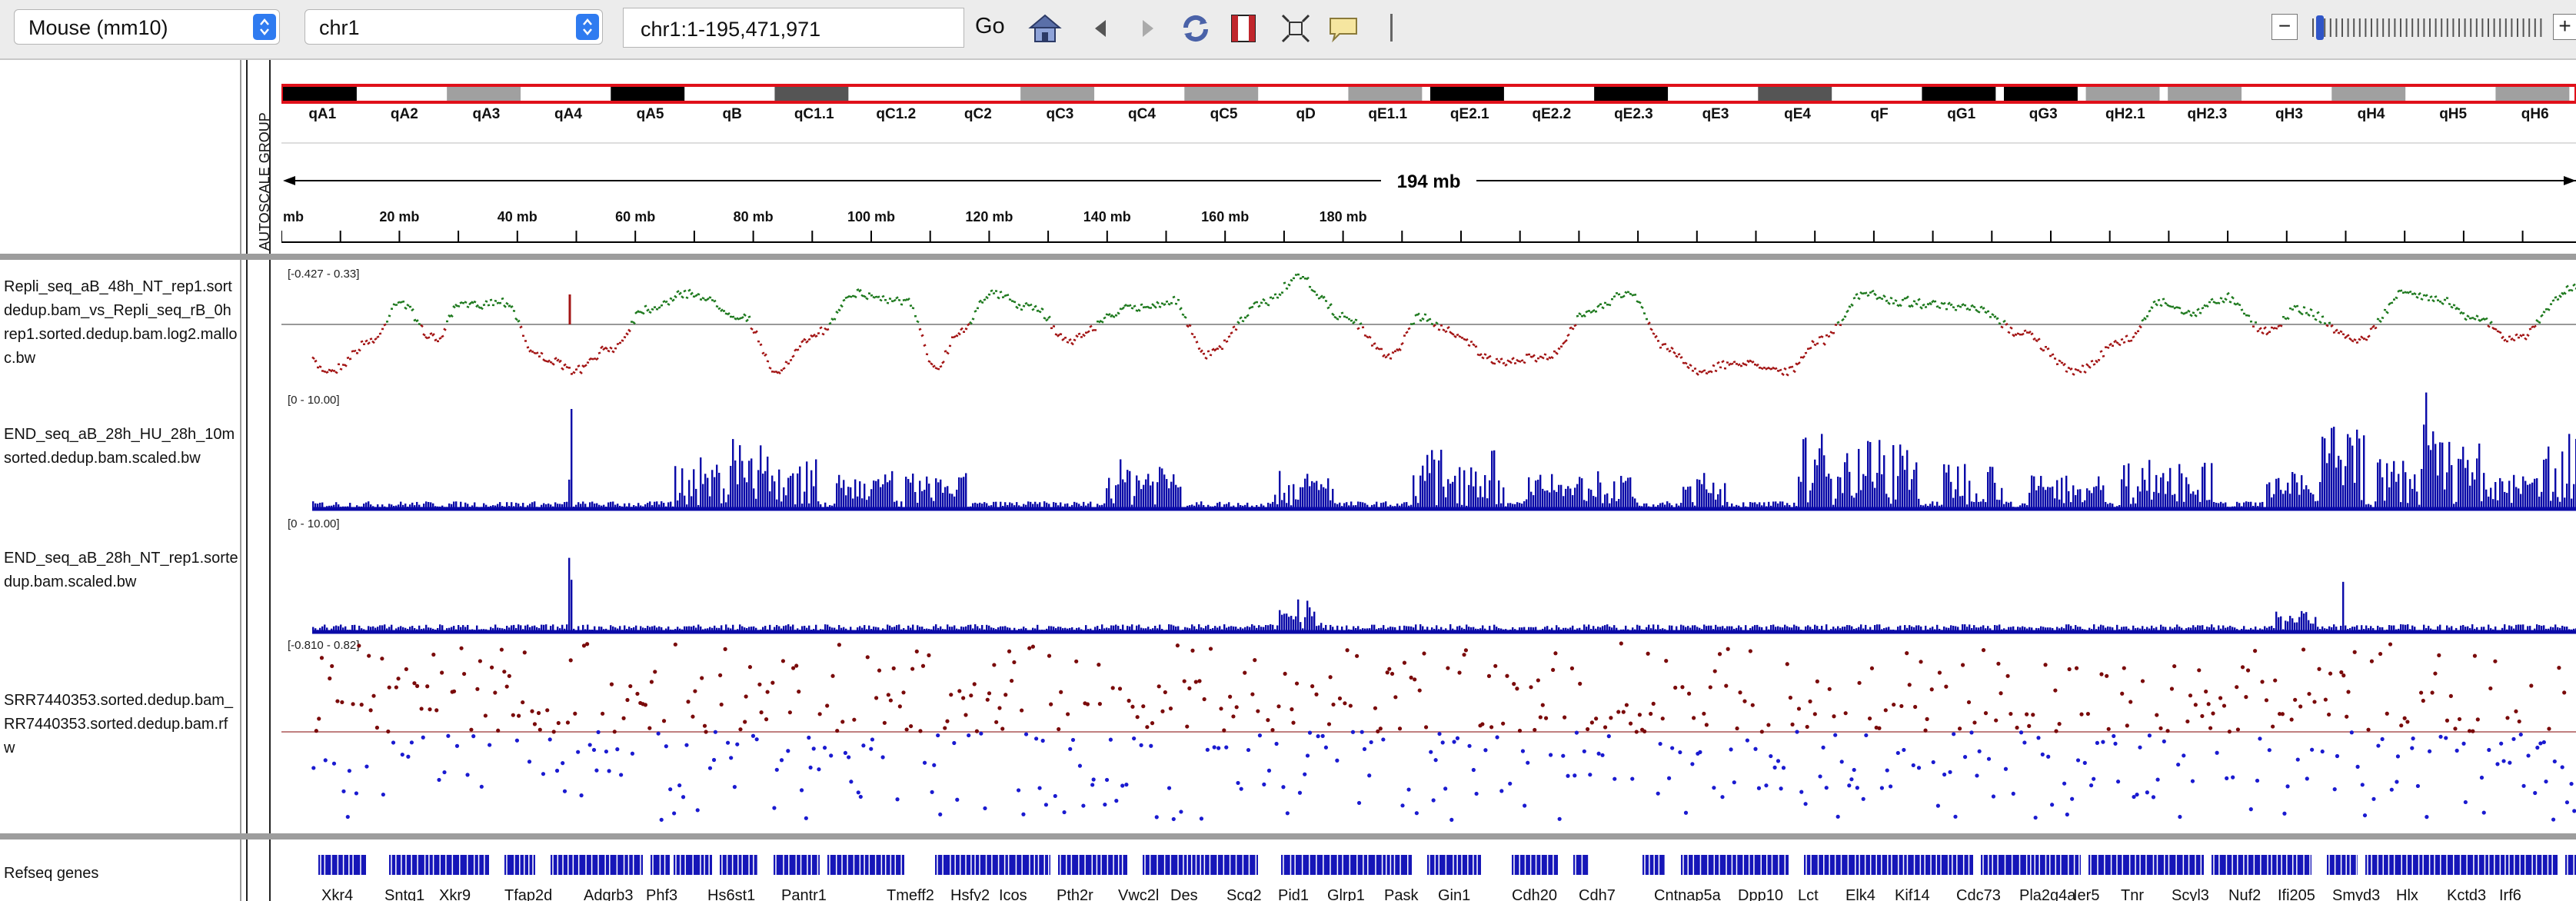 This screenshot has width=2576, height=901. What do you see at coordinates (1294, 894) in the screenshot?
I see `gene-label: Pid1` at bounding box center [1294, 894].